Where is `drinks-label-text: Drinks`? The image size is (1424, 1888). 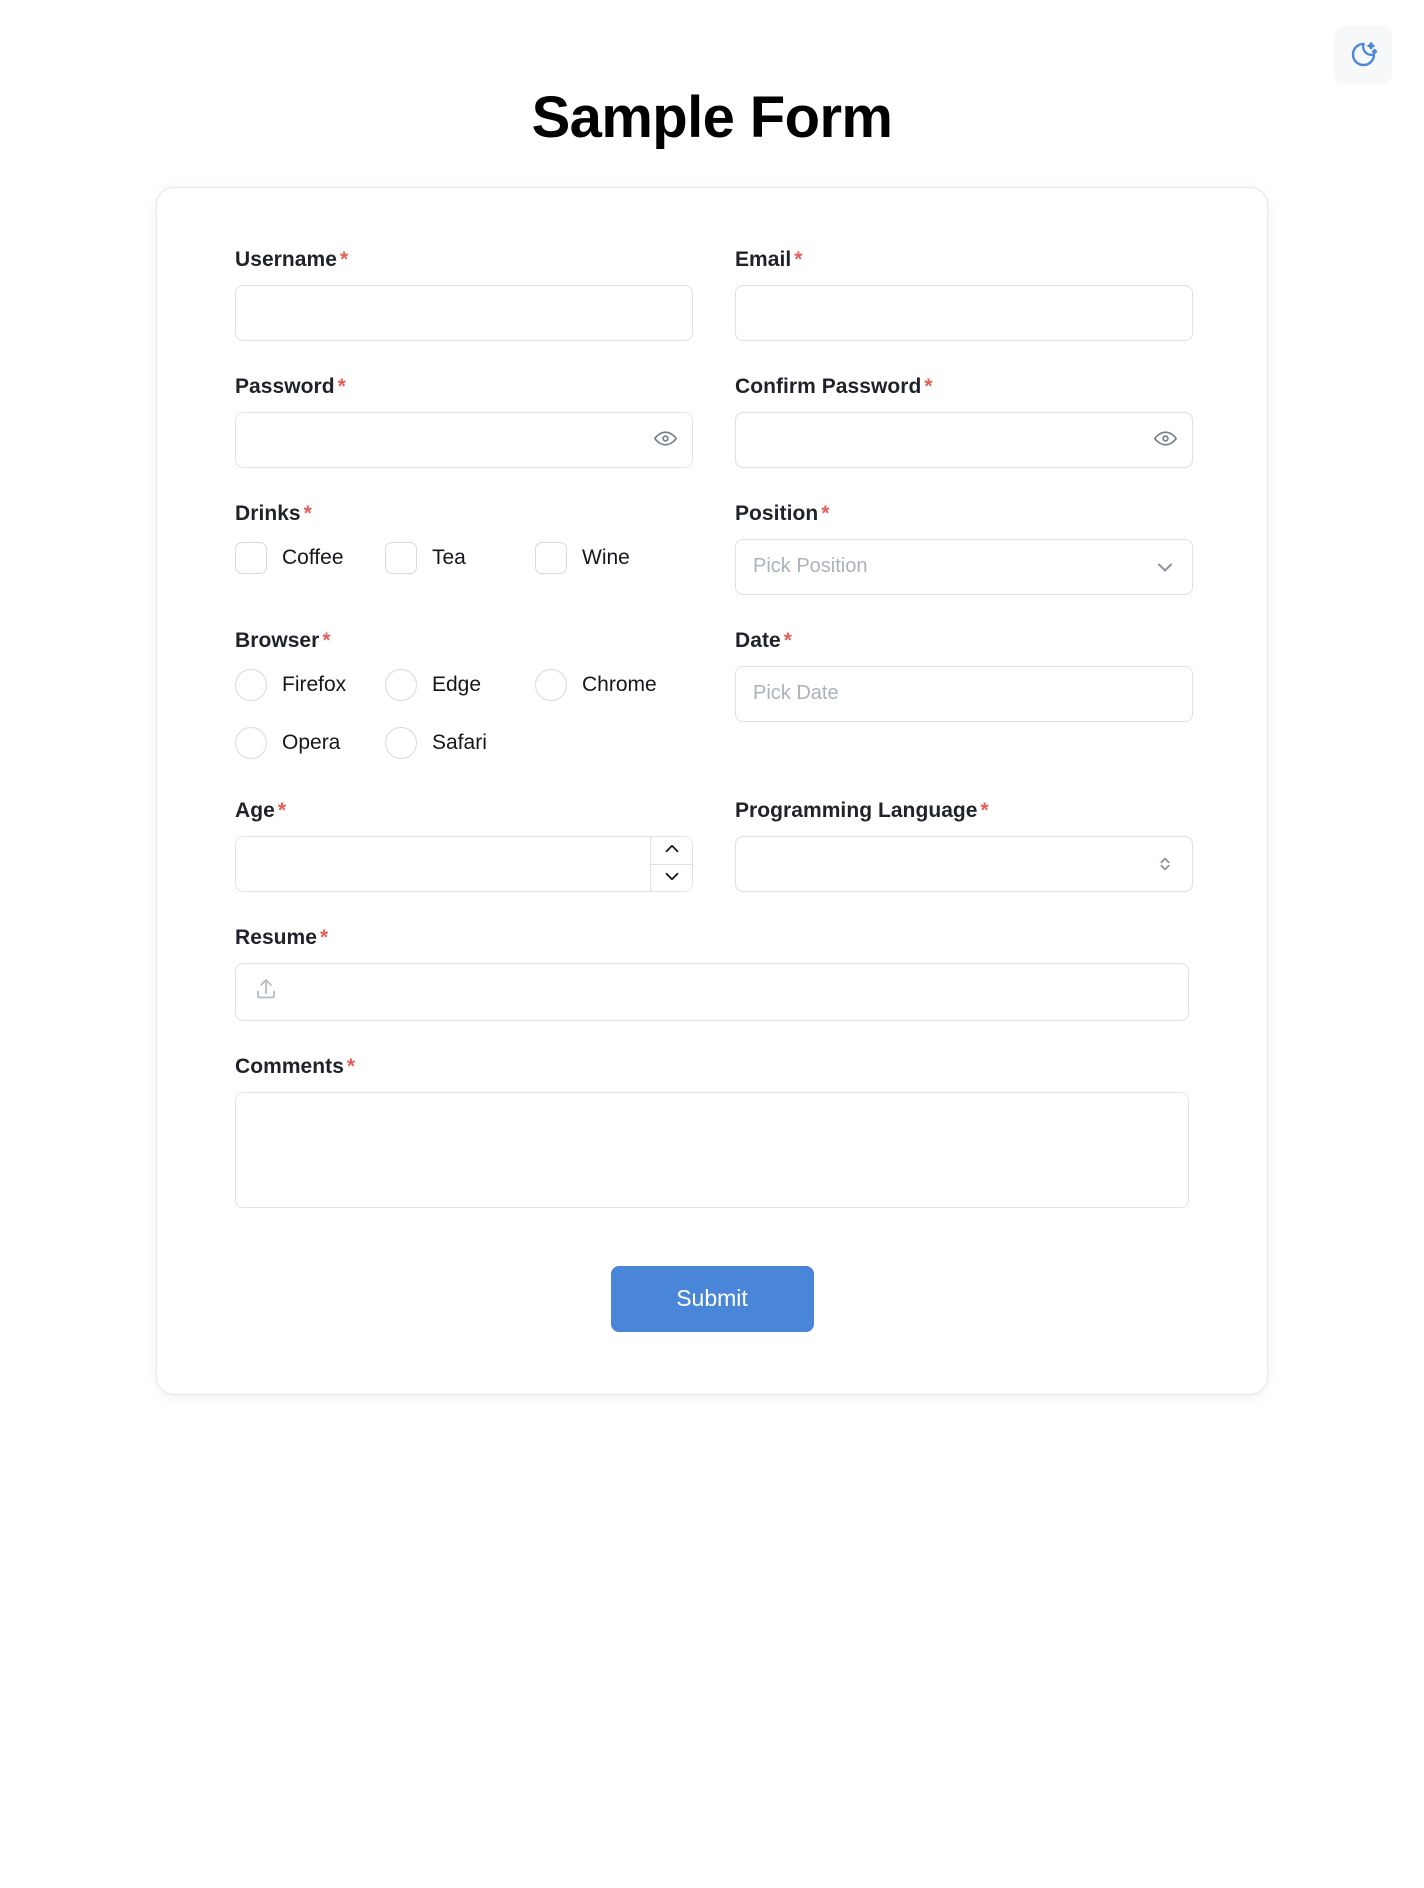
drinks-label-text: Drinks is located at coordinates (268, 513).